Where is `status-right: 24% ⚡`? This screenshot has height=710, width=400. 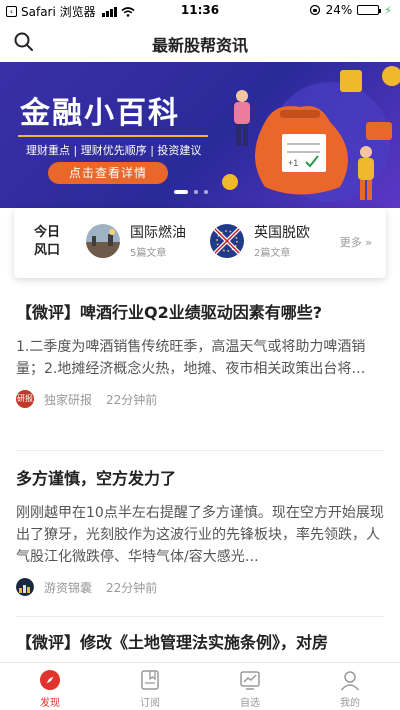 status-right: 24% ⚡ is located at coordinates (350, 10).